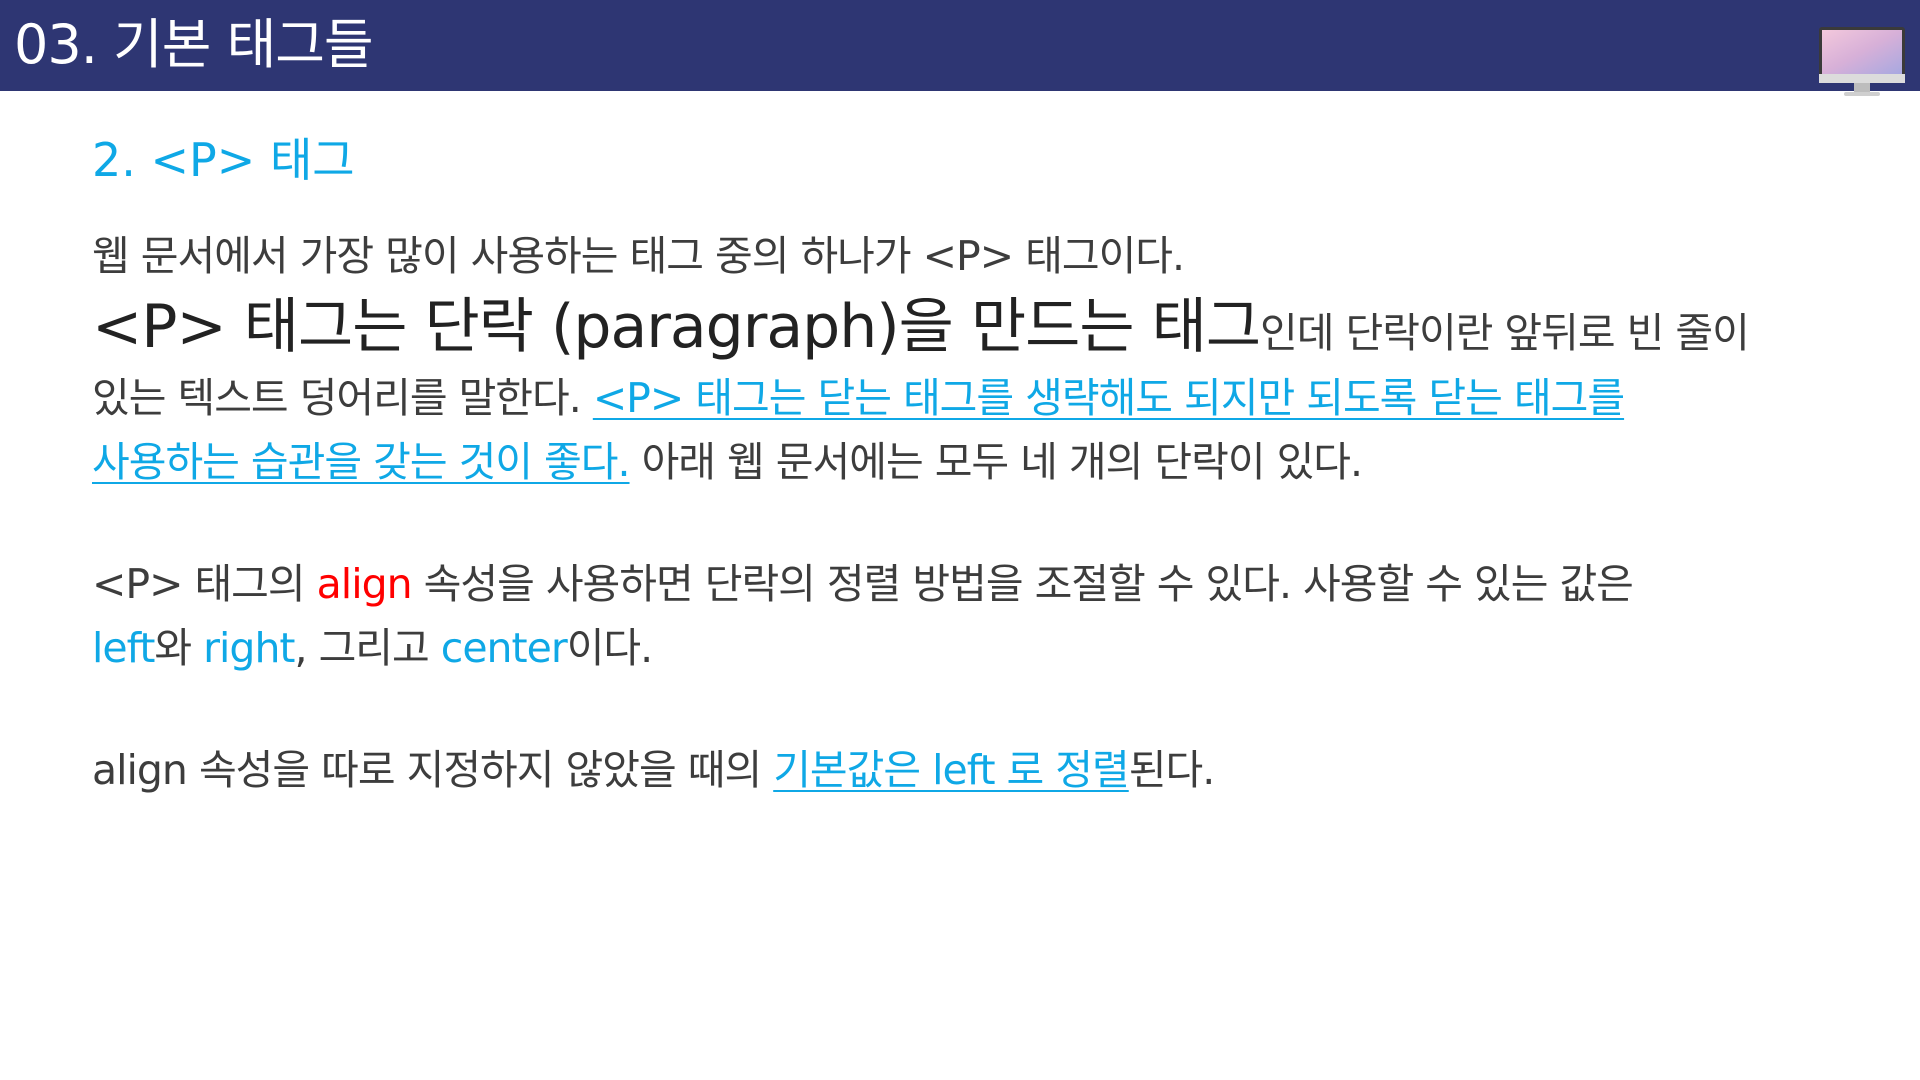 The width and height of the screenshot is (1920, 1080). I want to click on section-title: 2. <P> 태그, so click(223, 160).